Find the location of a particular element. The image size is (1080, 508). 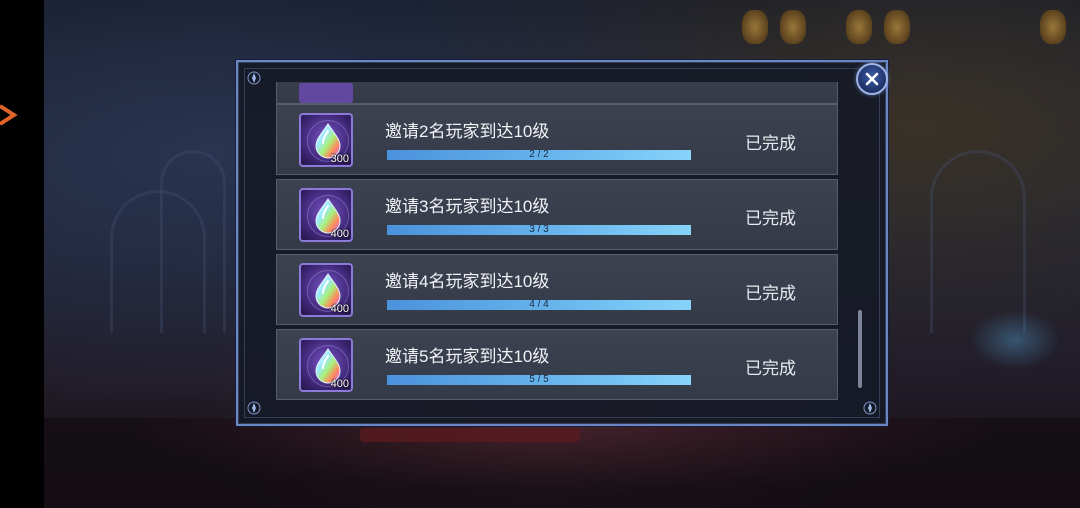

task-title: 邀请2名玩家到达10级 is located at coordinates (467, 131).